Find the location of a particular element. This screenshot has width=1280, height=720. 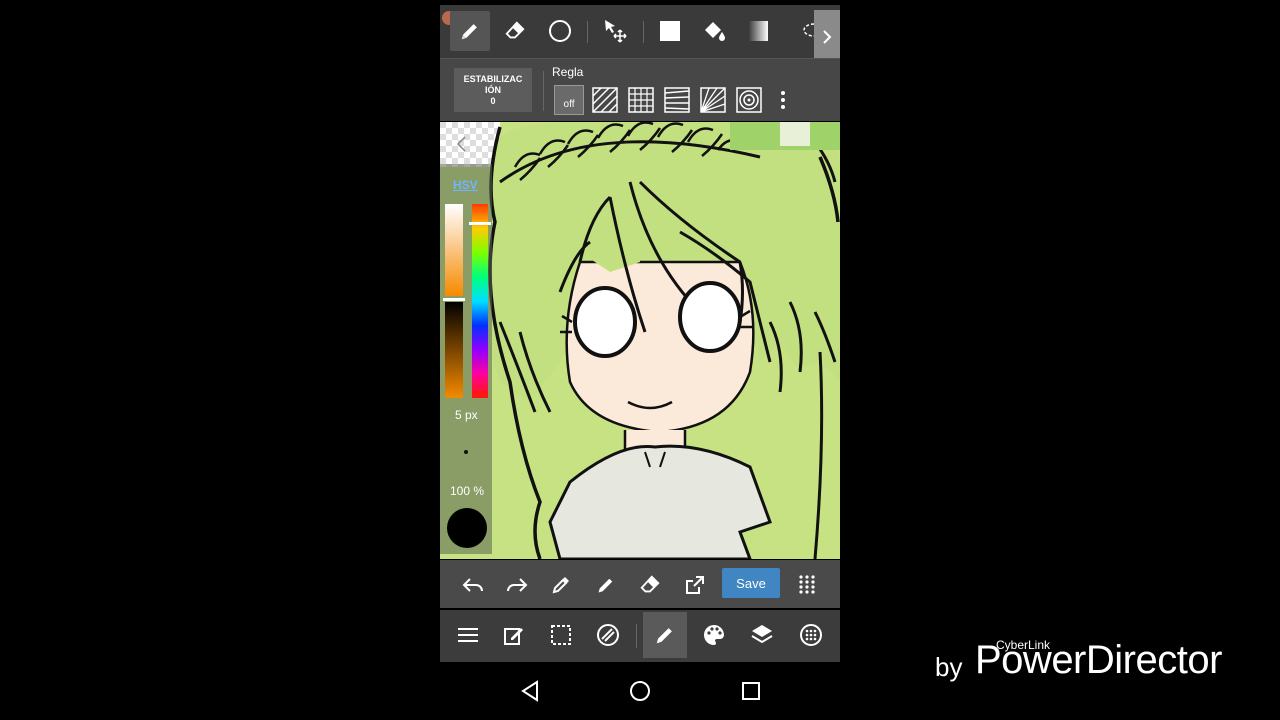

bottom-nav is located at coordinates (640, 636).